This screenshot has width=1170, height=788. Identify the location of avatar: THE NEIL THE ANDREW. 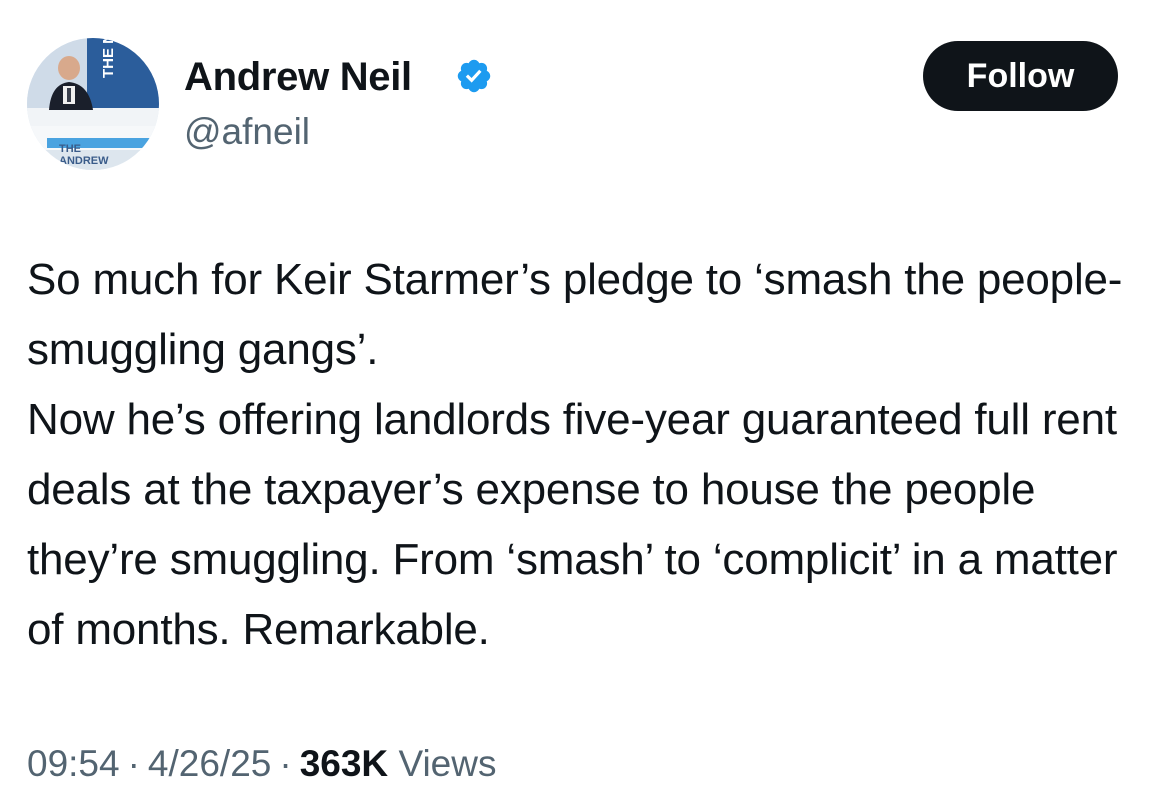
(93, 104).